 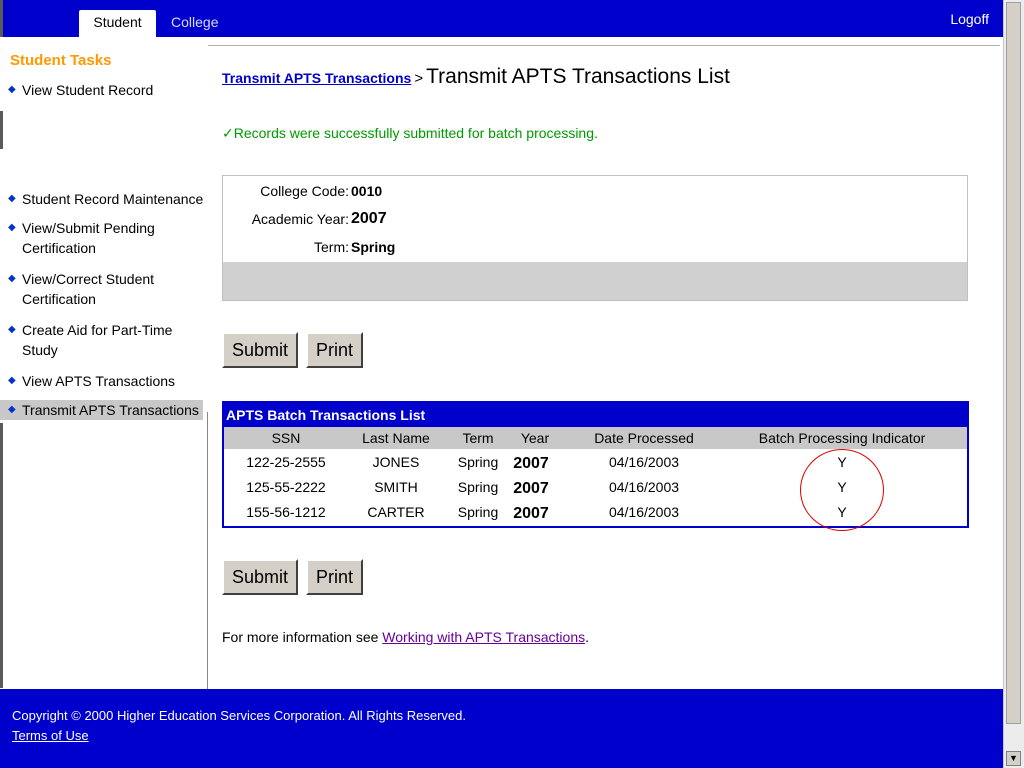 I want to click on table-cell-ssn: 122-25-2555, so click(x=286, y=462).